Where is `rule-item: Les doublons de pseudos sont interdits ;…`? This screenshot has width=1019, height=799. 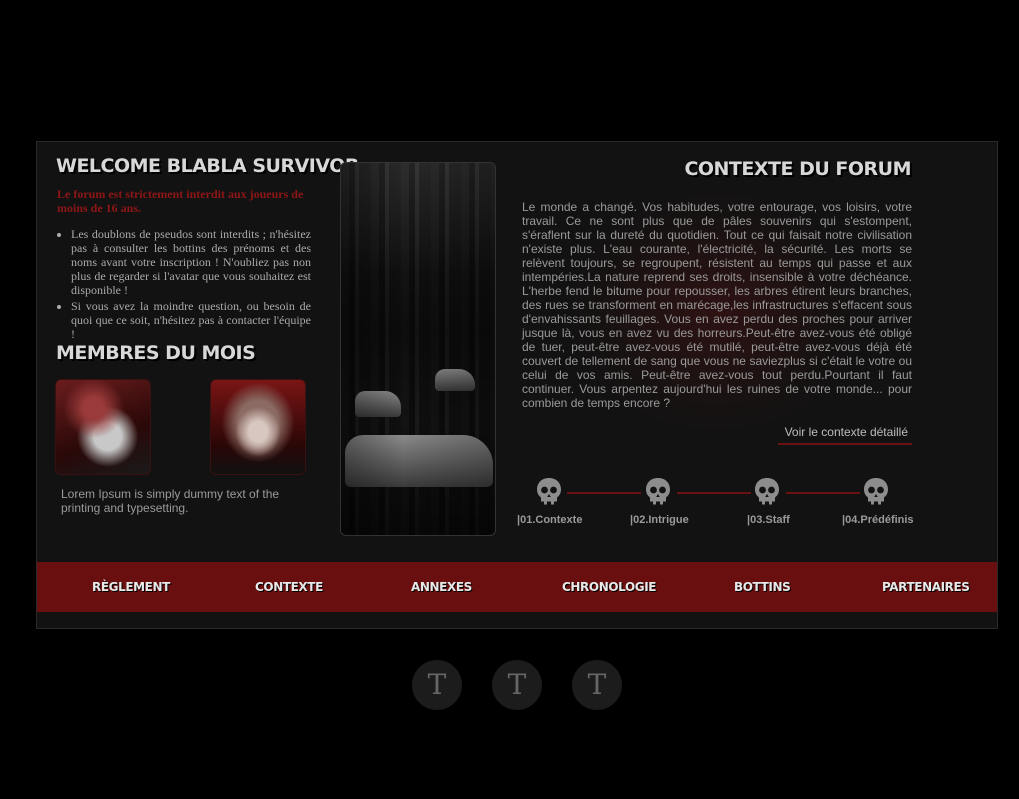
rule-item: Les doublons de pseudos sont interdits ;… is located at coordinates (191, 262).